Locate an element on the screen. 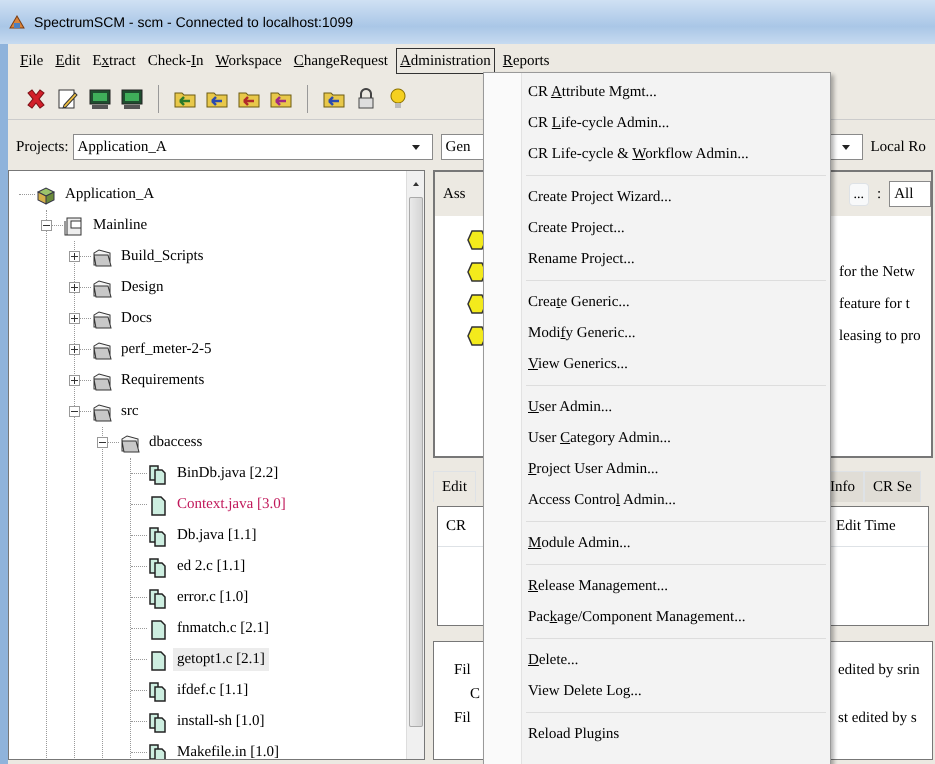  tree-item: getopt1.c [2.1] is located at coordinates (221, 659).